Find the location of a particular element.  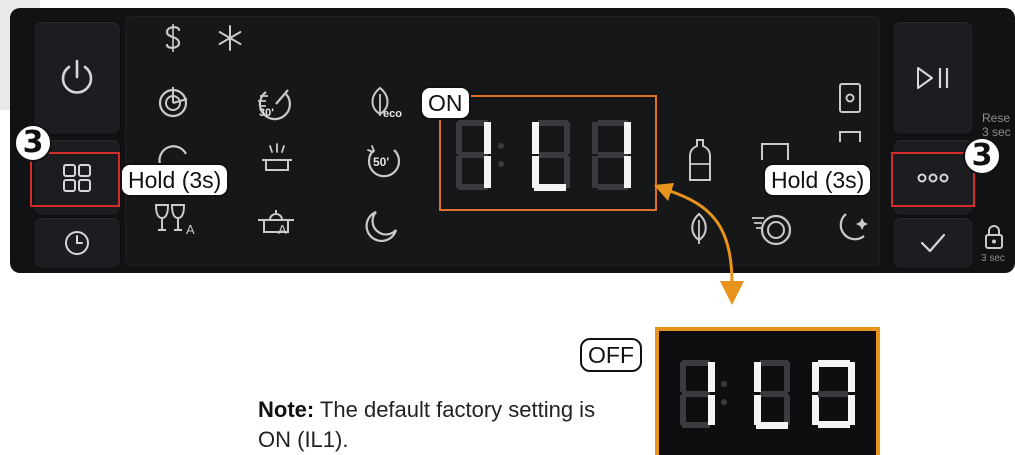

play-pause-icon is located at coordinates (933, 78).